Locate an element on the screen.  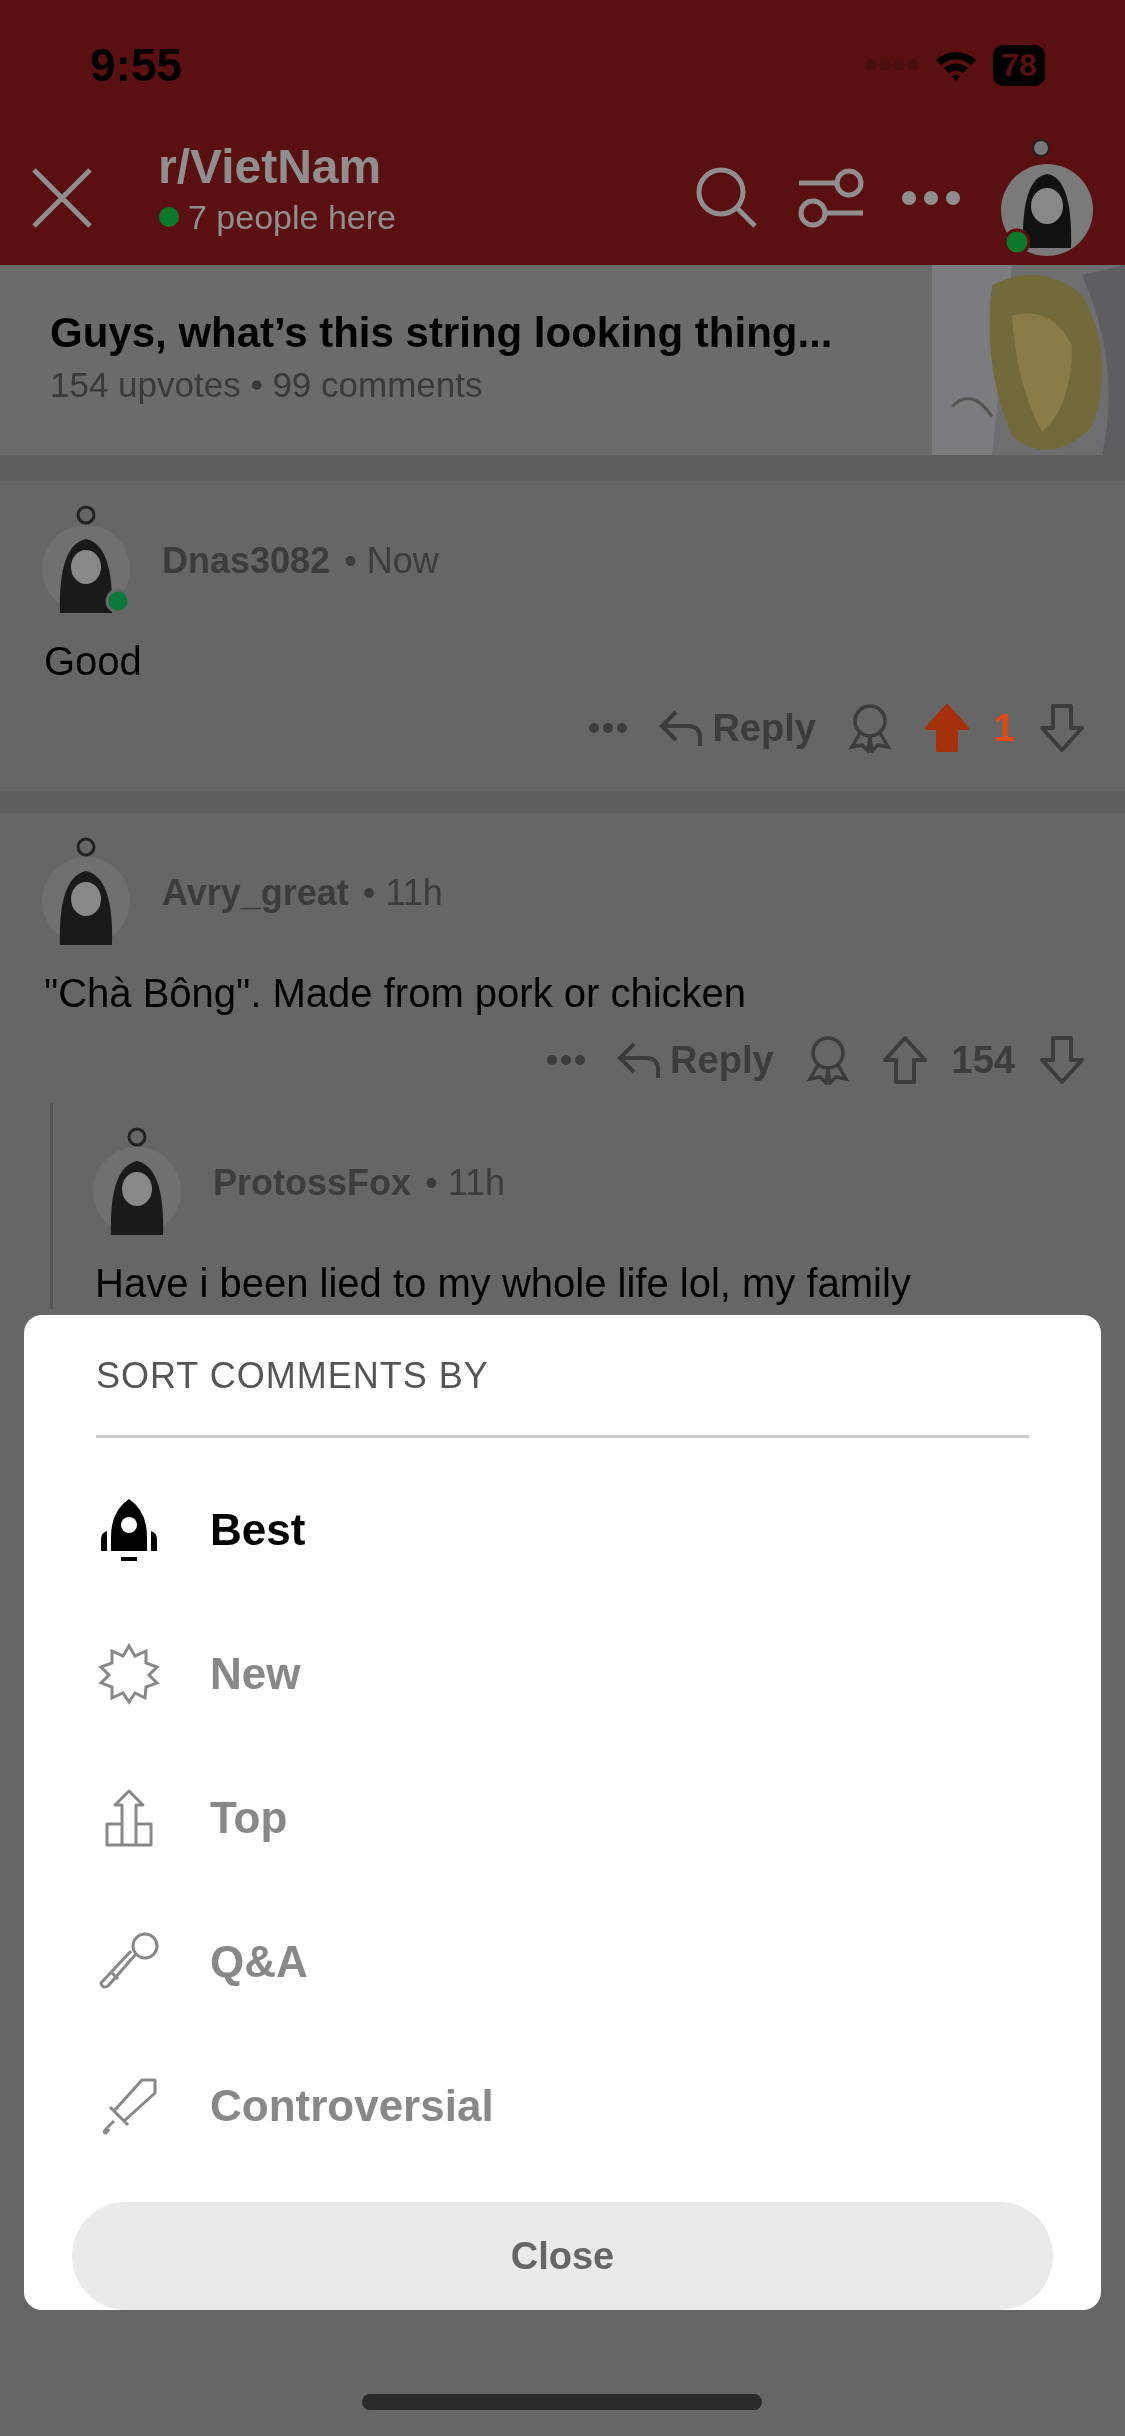
subreddit-title: r/VietNam is located at coordinates (408, 166).